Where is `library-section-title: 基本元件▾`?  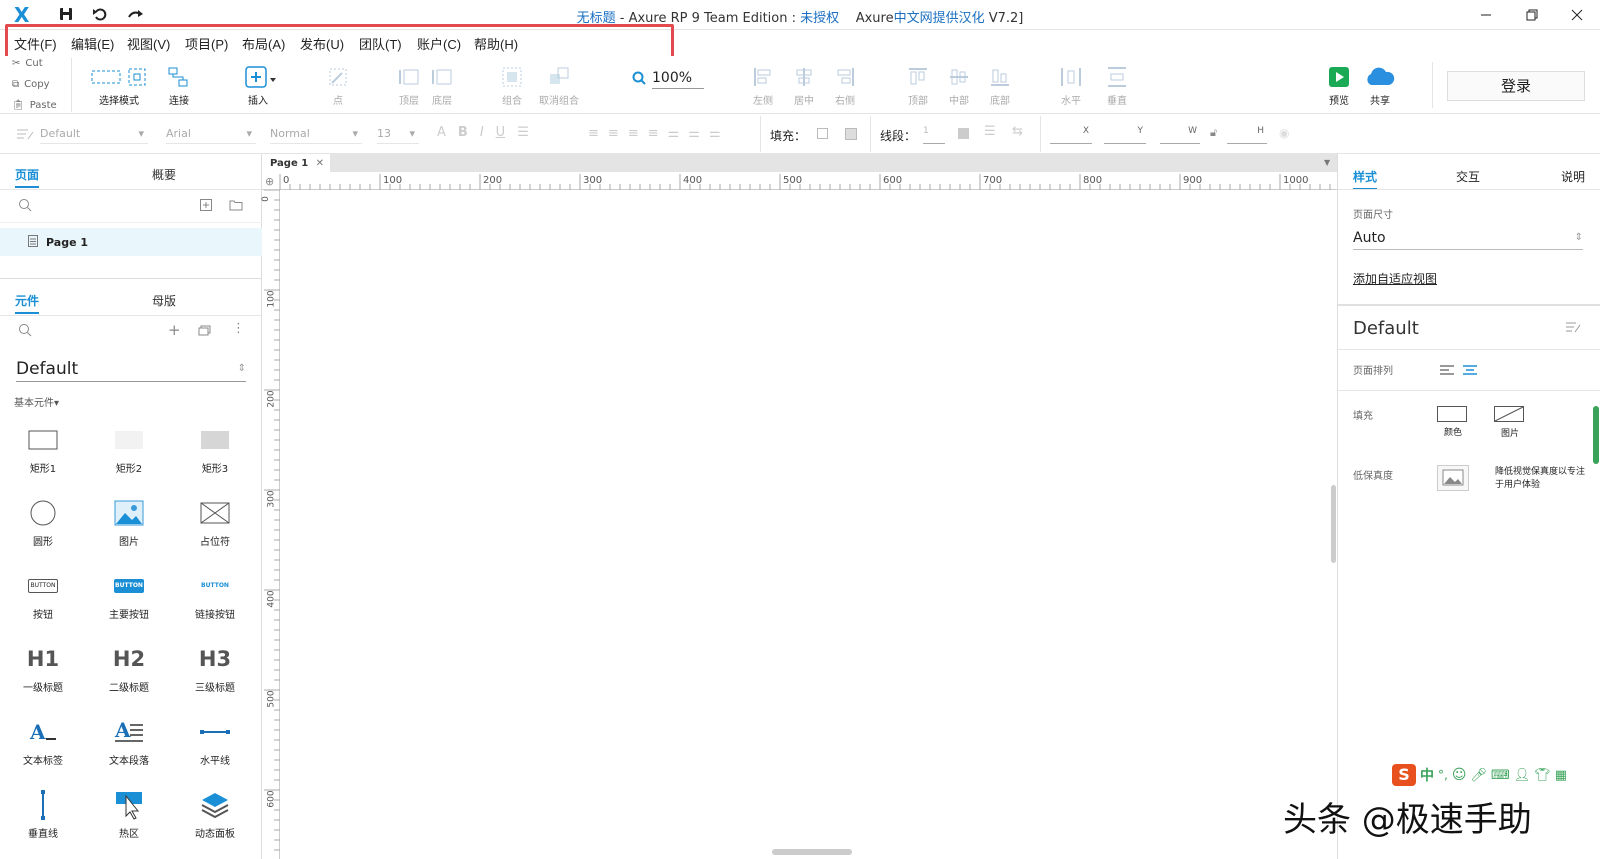
library-section-title: 基本元件▾ is located at coordinates (36, 401).